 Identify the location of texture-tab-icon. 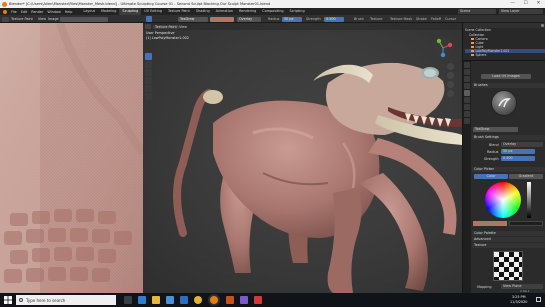
(467, 121).